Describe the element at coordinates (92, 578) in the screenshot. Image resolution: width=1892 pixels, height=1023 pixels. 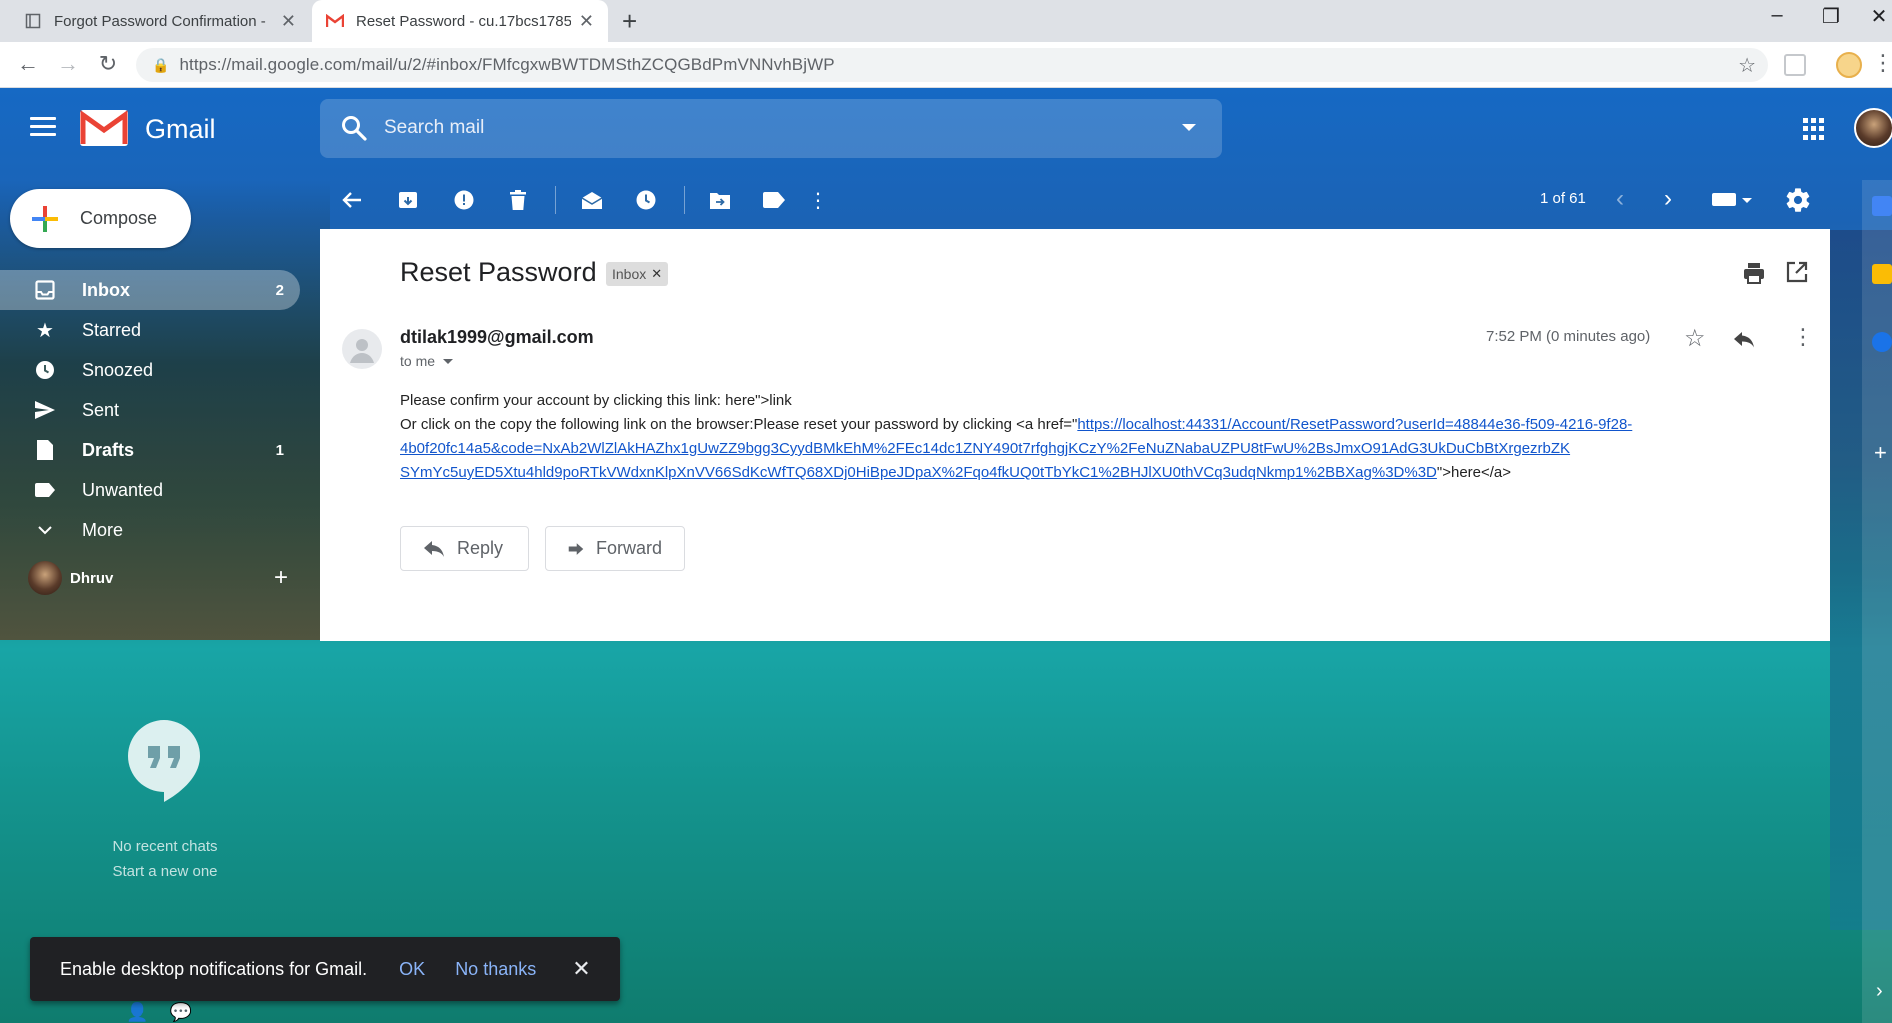
I see `user-name: Dhruv` at that location.